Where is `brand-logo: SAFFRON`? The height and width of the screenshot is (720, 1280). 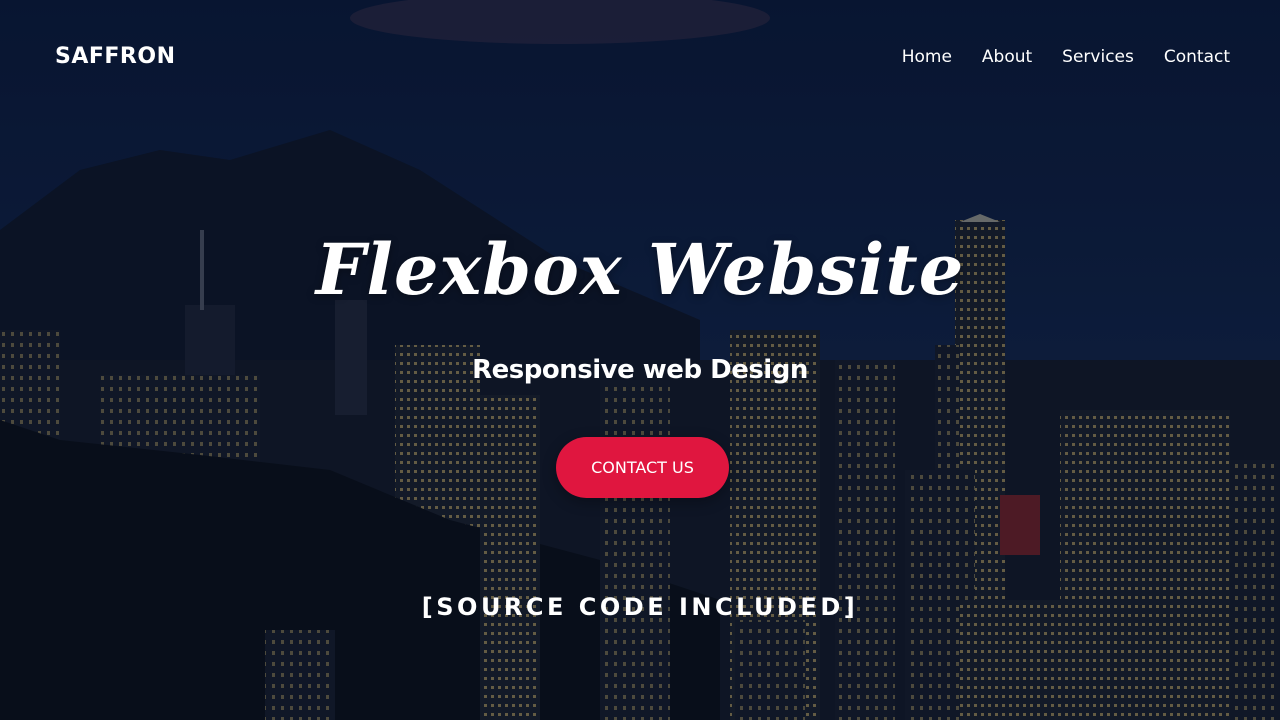
brand-logo: SAFFRON is located at coordinates (115, 56).